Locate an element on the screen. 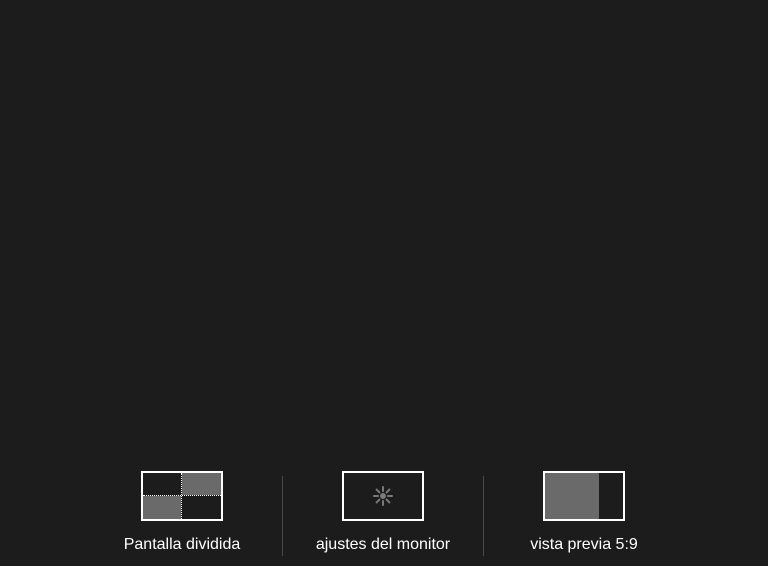 This screenshot has height=566, width=768. monitor-settings-button: ajustes del monitor is located at coordinates (383, 516).